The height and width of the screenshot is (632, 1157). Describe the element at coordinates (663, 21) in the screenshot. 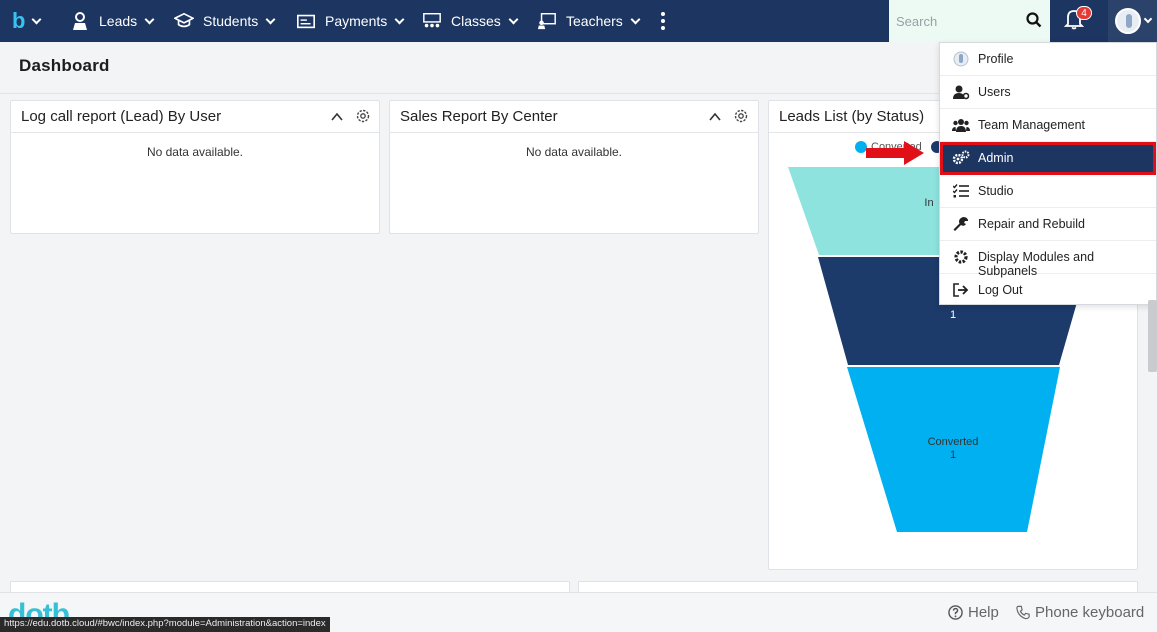

I see `more-menu-icon` at that location.